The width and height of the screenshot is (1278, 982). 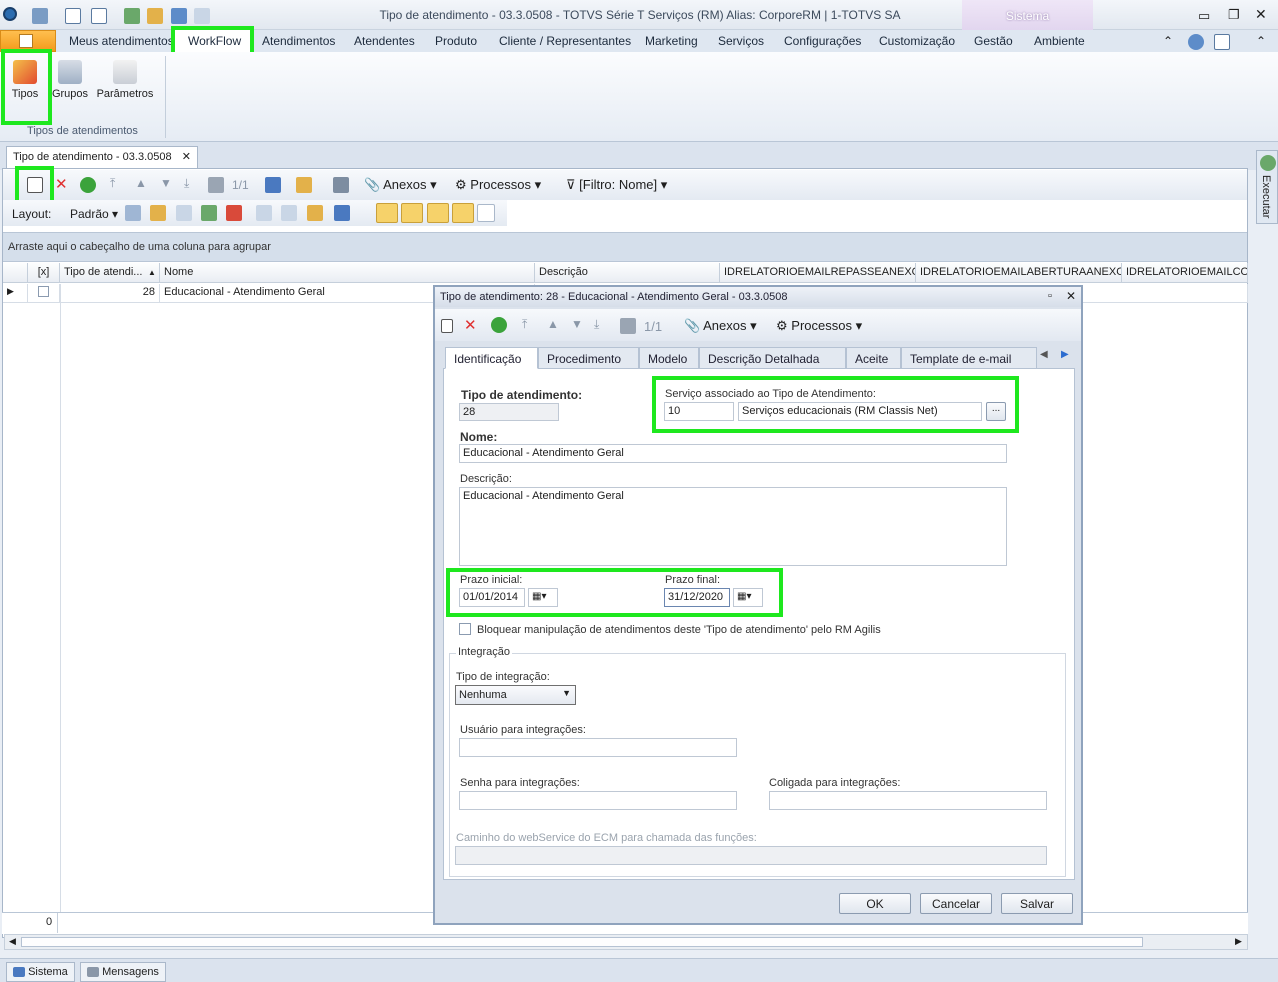 What do you see at coordinates (1261, 14) in the screenshot?
I see `close-window-button: ✕` at bounding box center [1261, 14].